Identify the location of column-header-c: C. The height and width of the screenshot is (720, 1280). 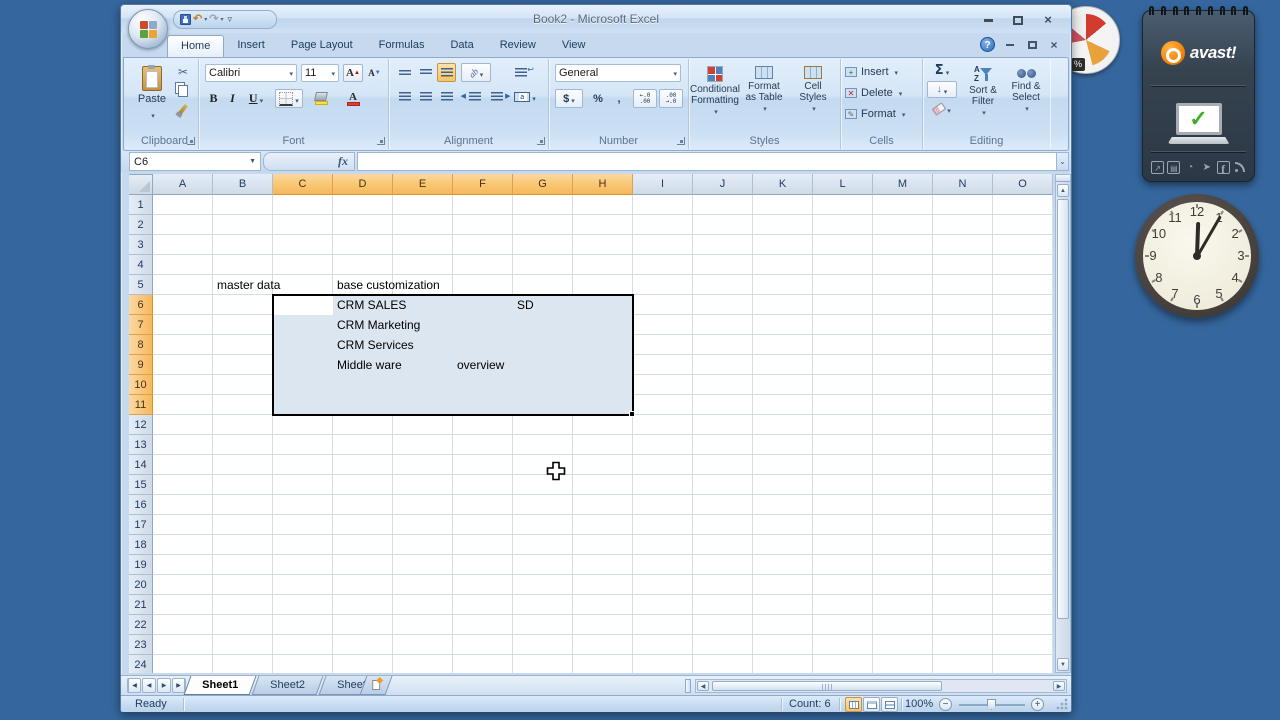
(303, 184).